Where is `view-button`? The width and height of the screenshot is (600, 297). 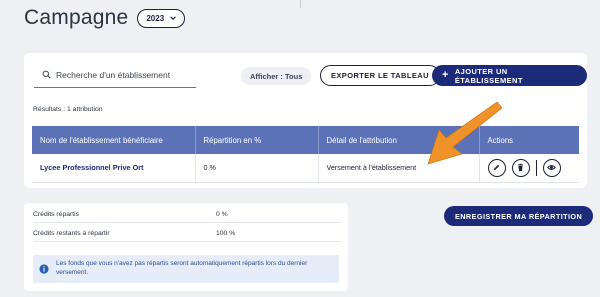
view-button is located at coordinates (551, 167).